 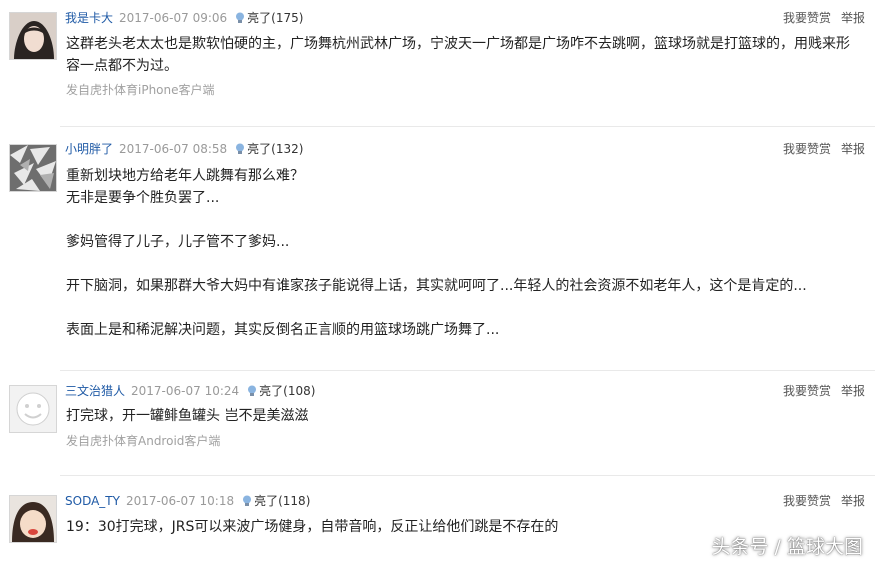 I want to click on like-count: 亮了(175), so click(x=275, y=18).